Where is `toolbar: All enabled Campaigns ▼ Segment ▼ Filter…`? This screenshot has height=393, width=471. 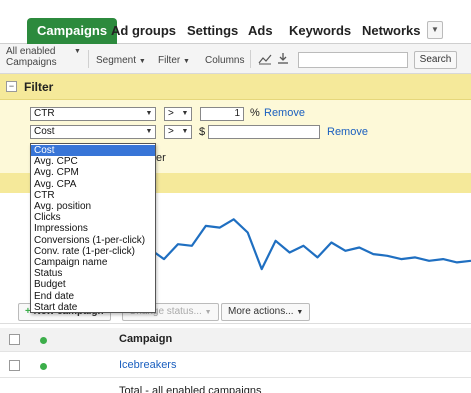
toolbar: All enabled Campaigns ▼ Segment ▼ Filter… is located at coordinates (235, 59).